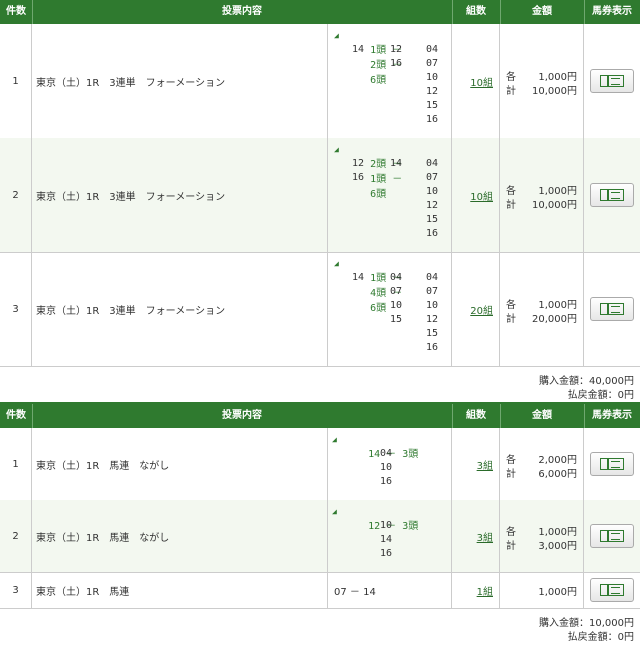 The width and height of the screenshot is (640, 648). What do you see at coordinates (390, 590) in the screenshot?
I see `combination: 07 － 14` at bounding box center [390, 590].